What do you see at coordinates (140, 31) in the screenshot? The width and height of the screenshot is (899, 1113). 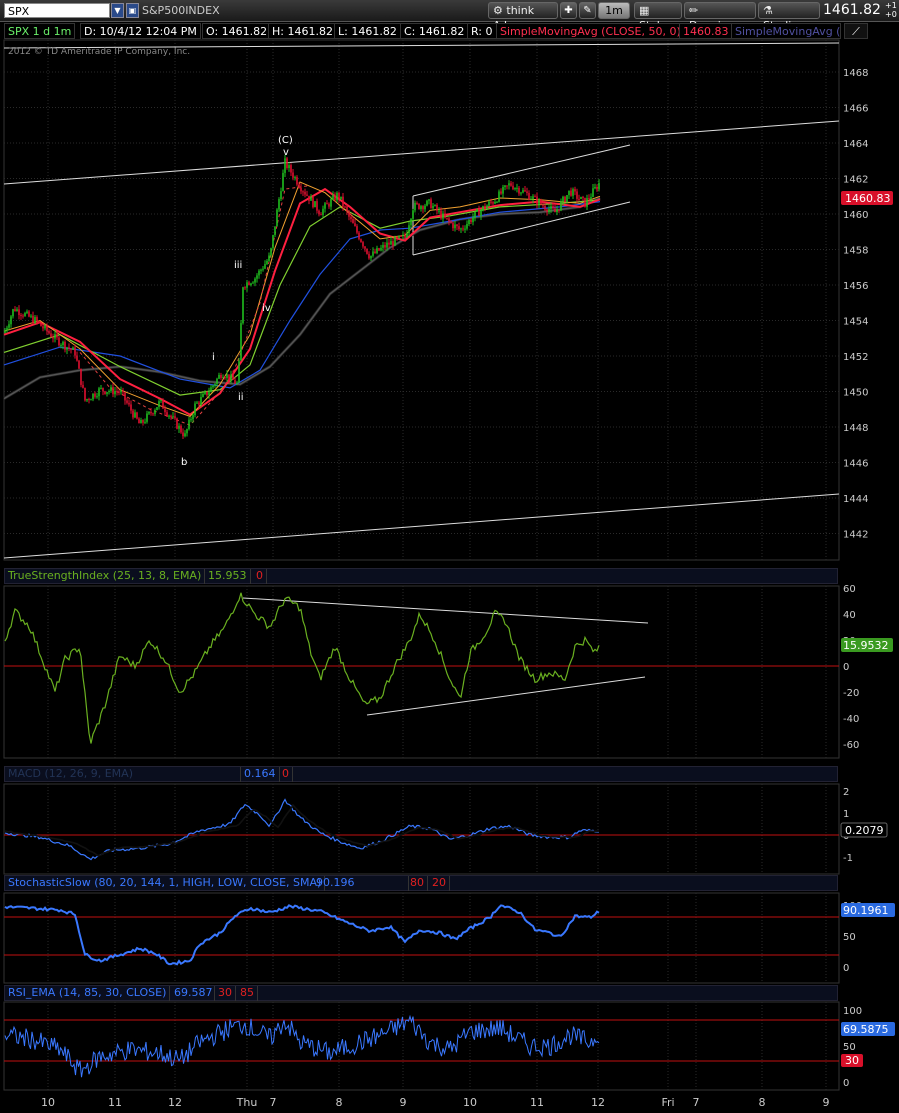 I see `header-date: D: 10/4/12 12:04 PM` at bounding box center [140, 31].